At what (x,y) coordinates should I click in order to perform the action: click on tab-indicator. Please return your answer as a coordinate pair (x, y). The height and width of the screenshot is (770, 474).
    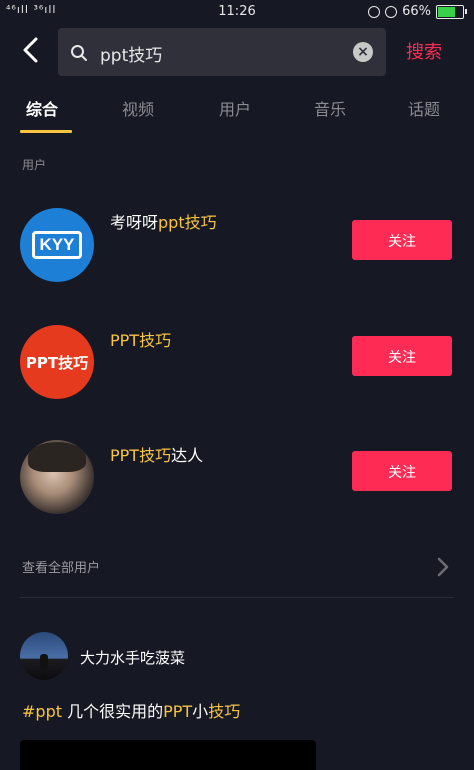
    Looking at the image, I should click on (46, 131).